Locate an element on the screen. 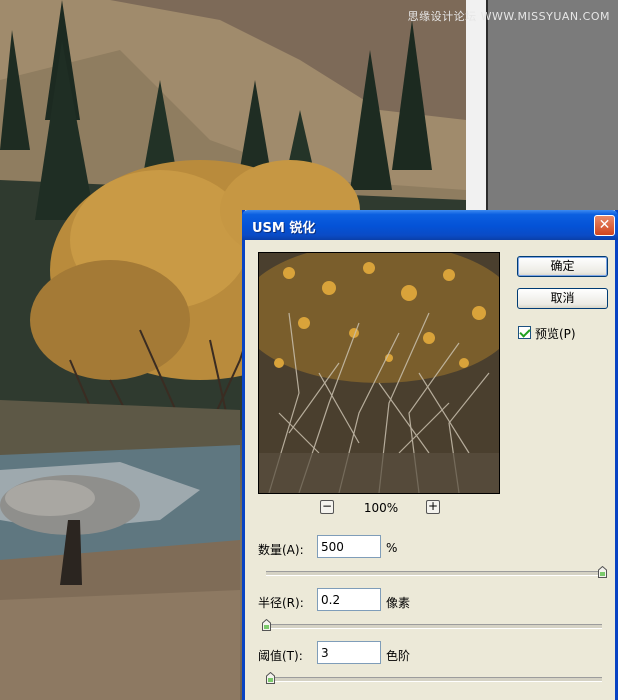  preview-checkbox is located at coordinates (524, 332).